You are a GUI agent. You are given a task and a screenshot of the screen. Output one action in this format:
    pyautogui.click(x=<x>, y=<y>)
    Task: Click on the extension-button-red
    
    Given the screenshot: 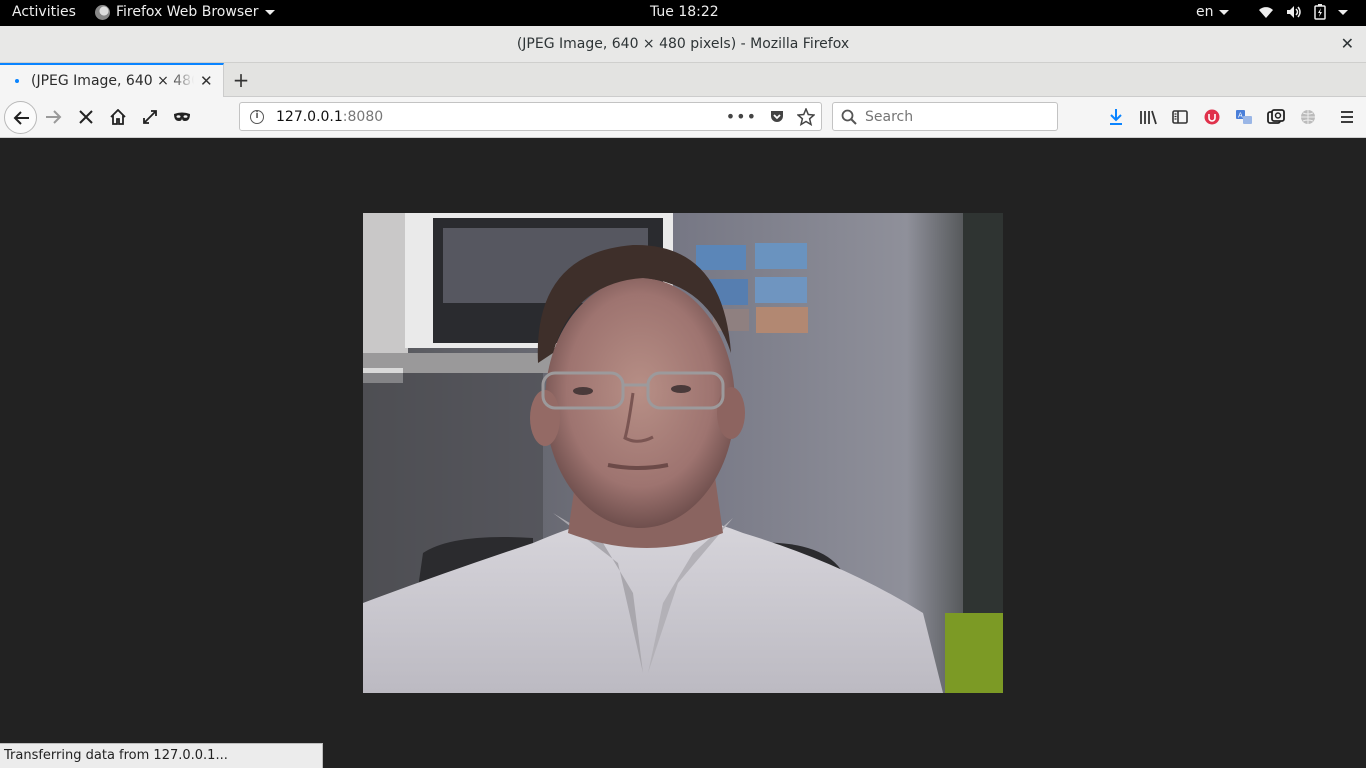 What is the action you would take?
    pyautogui.click(x=1212, y=117)
    